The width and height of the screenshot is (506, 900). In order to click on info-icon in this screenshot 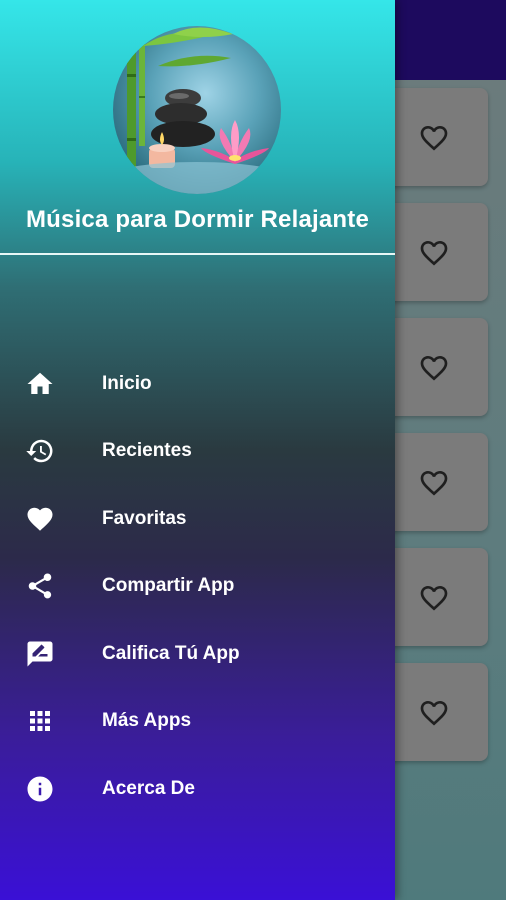, I will do `click(40, 789)`.